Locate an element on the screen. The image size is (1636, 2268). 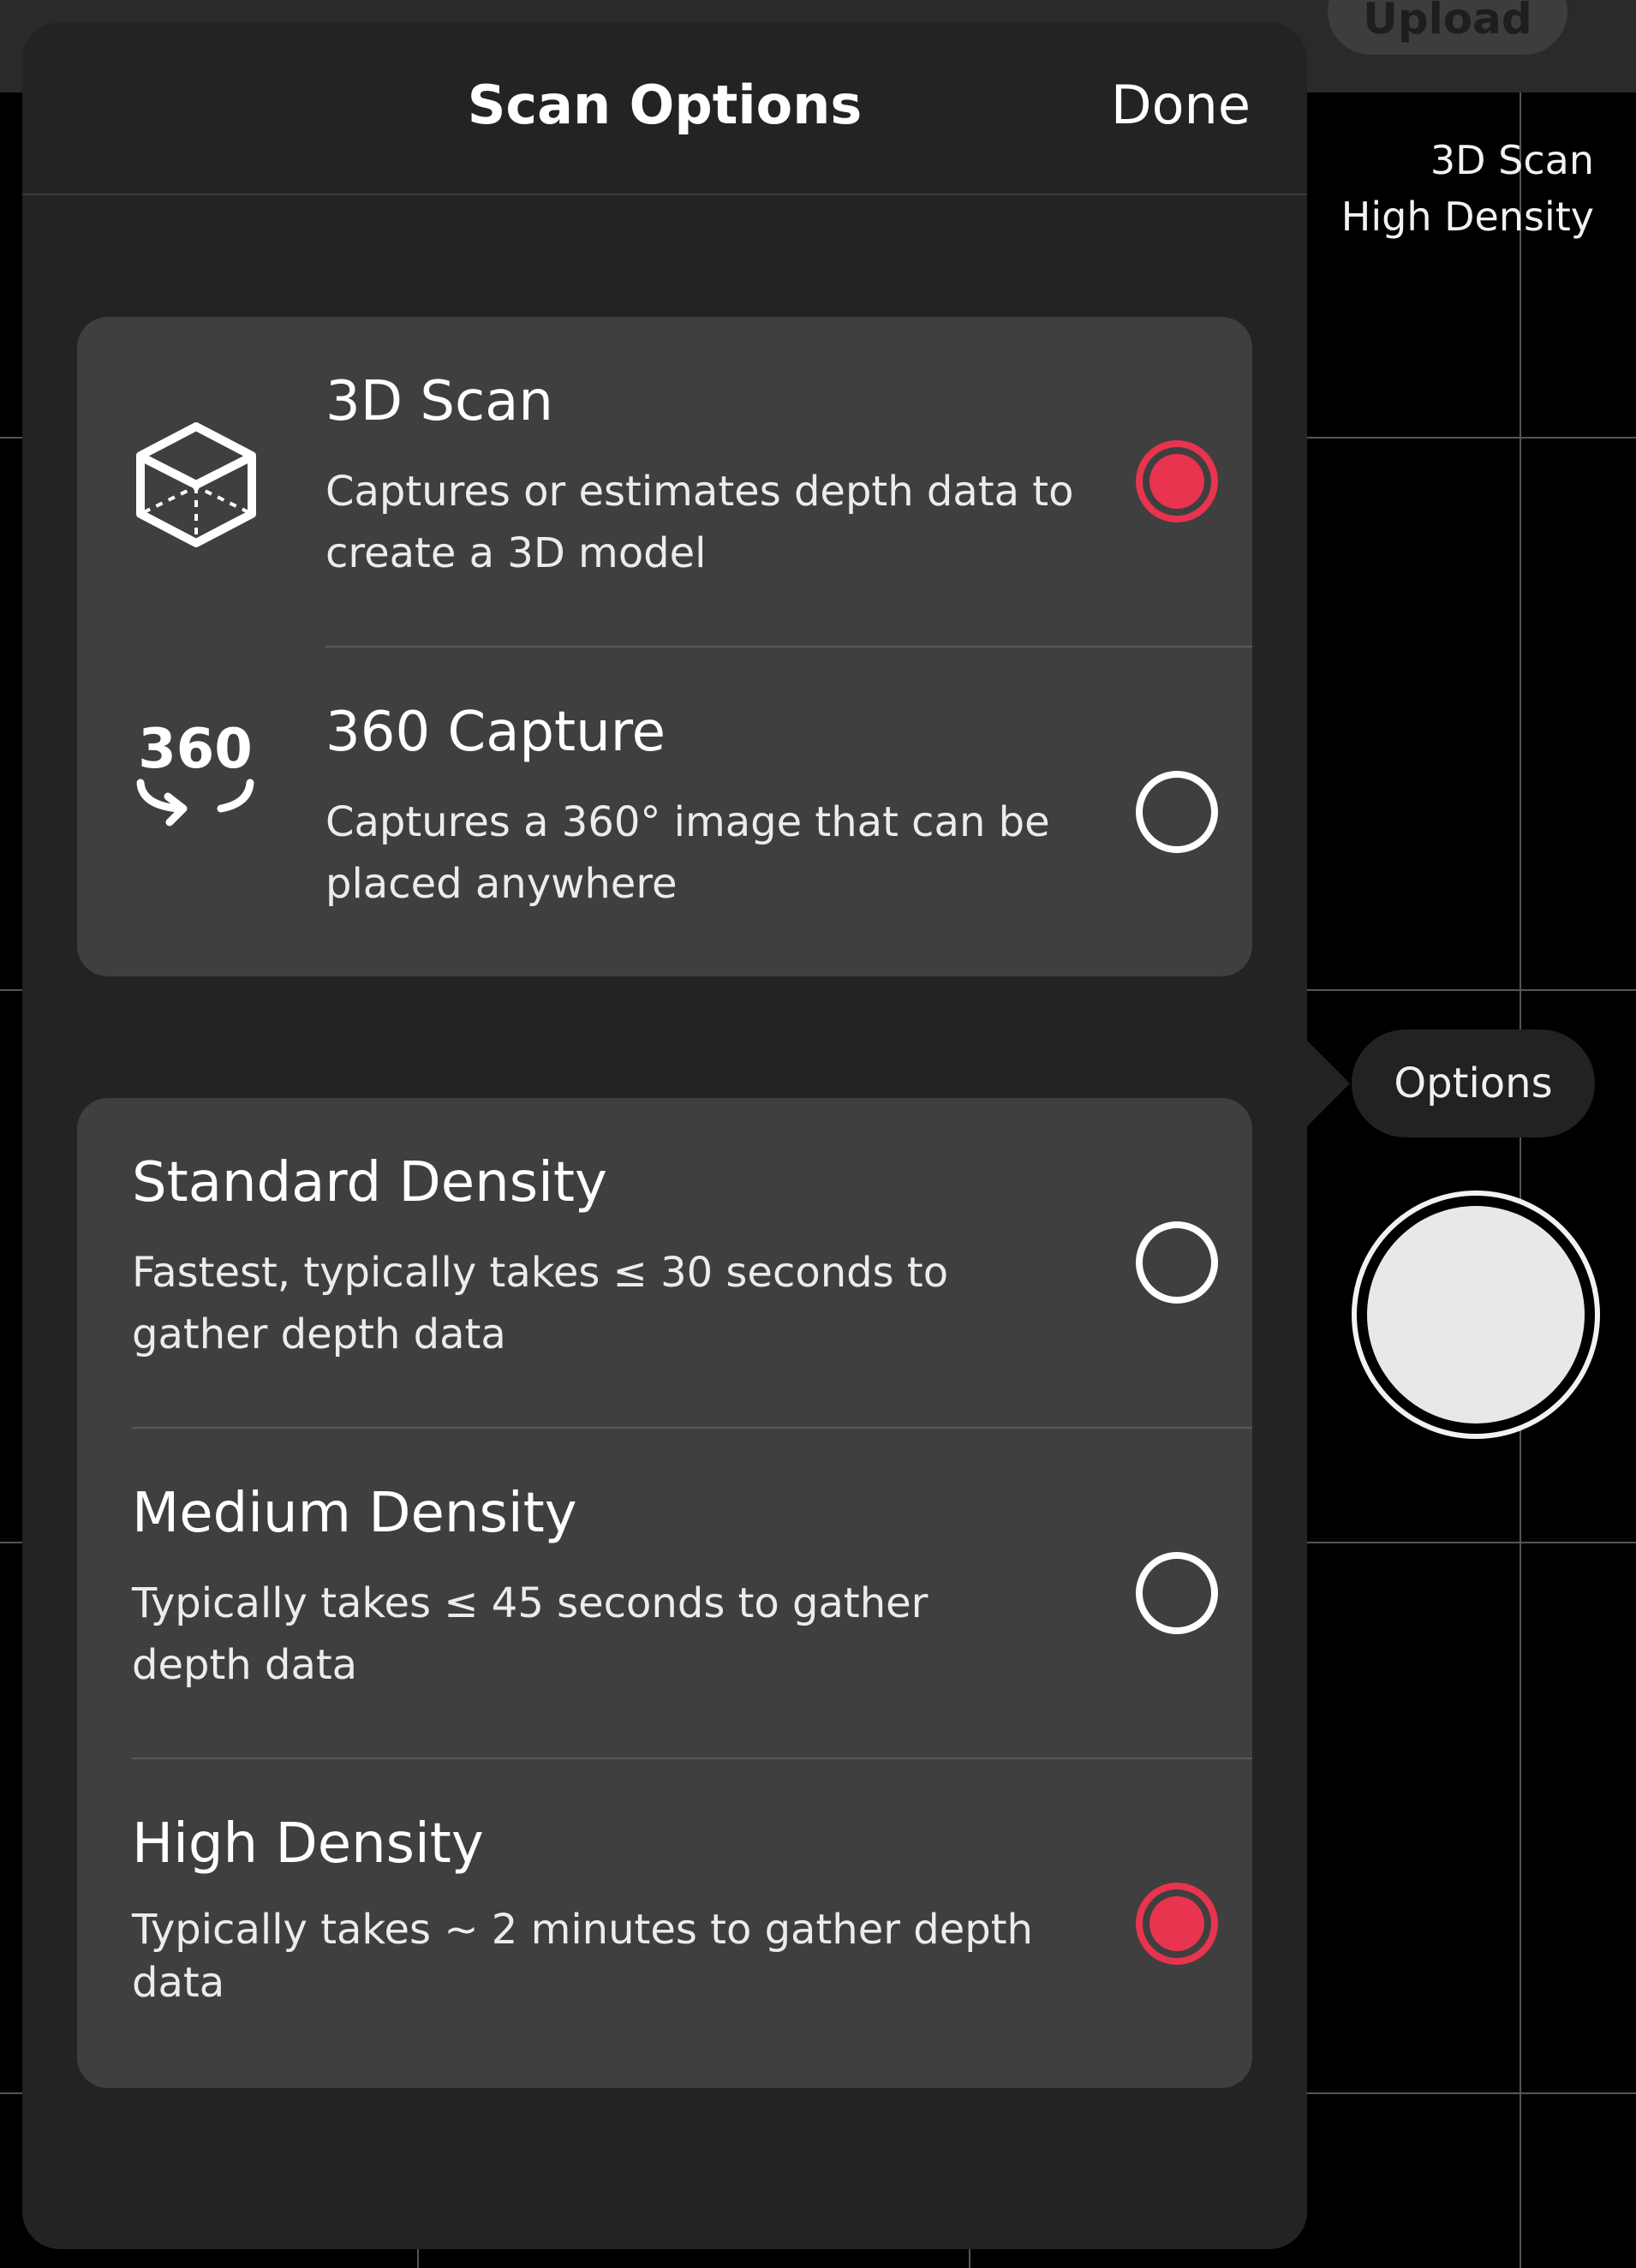
option-title: 3D Scan is located at coordinates (439, 402).